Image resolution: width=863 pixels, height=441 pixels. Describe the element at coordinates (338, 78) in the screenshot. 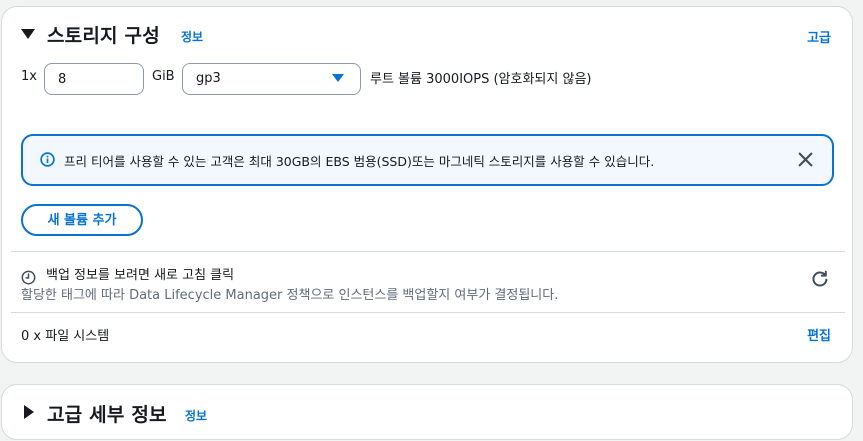

I see `dropdown-caret-icon` at that location.